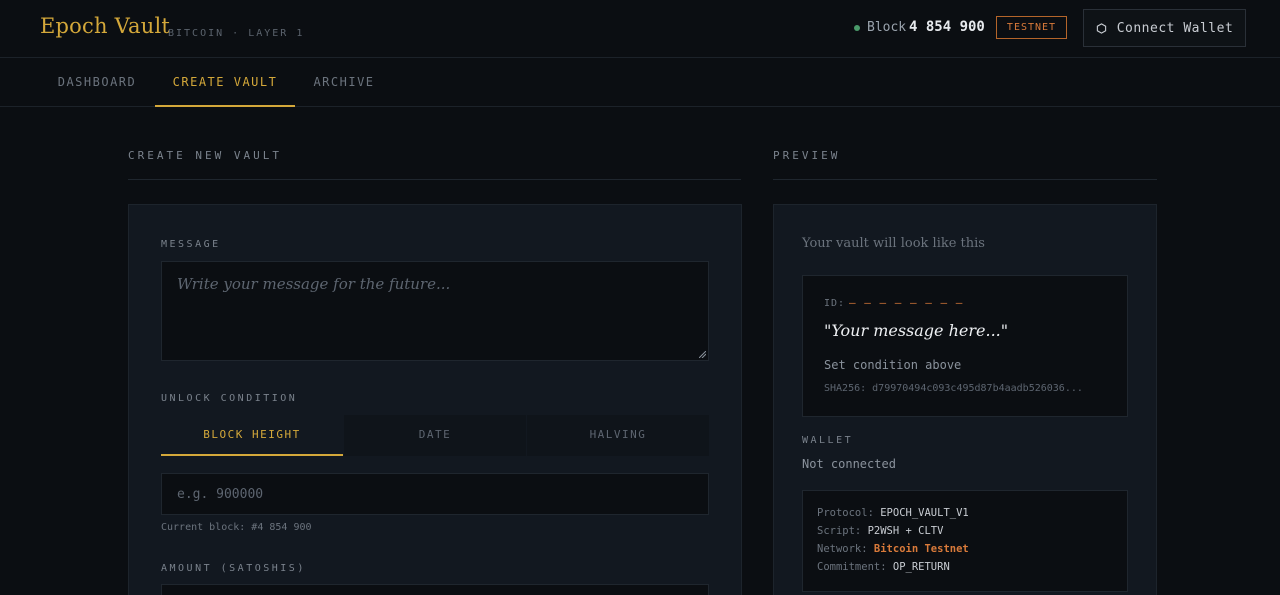 The height and width of the screenshot is (595, 1280). I want to click on script-row: Script: P2WSH + CLTV, so click(880, 531).